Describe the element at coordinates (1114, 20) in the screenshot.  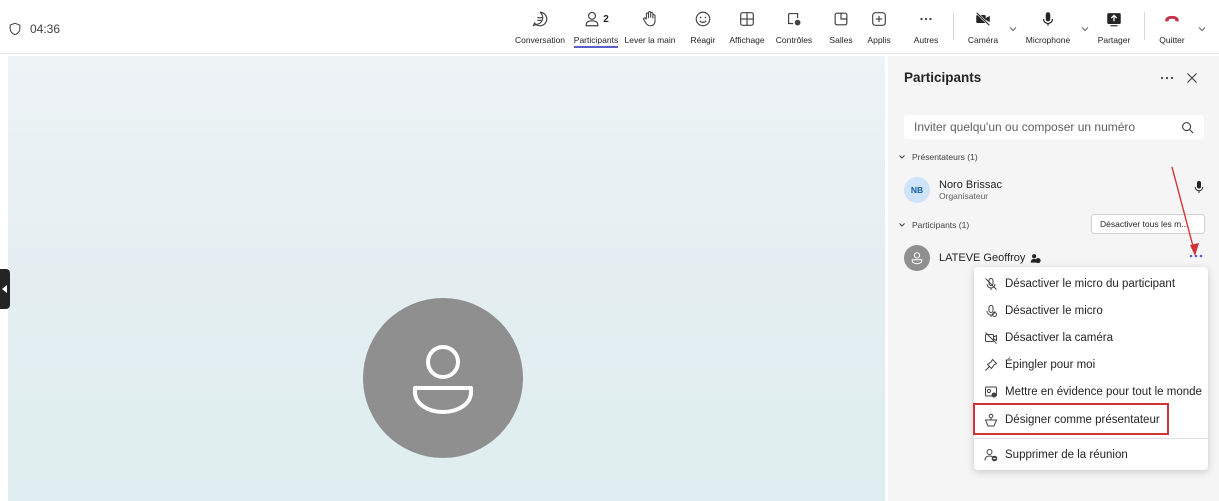
I see `share-icon` at that location.